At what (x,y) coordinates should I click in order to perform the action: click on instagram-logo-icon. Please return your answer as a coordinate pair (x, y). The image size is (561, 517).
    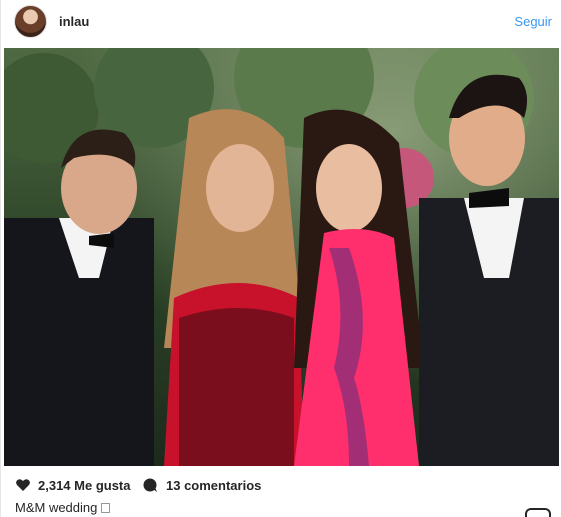
    Looking at the image, I should click on (538, 512).